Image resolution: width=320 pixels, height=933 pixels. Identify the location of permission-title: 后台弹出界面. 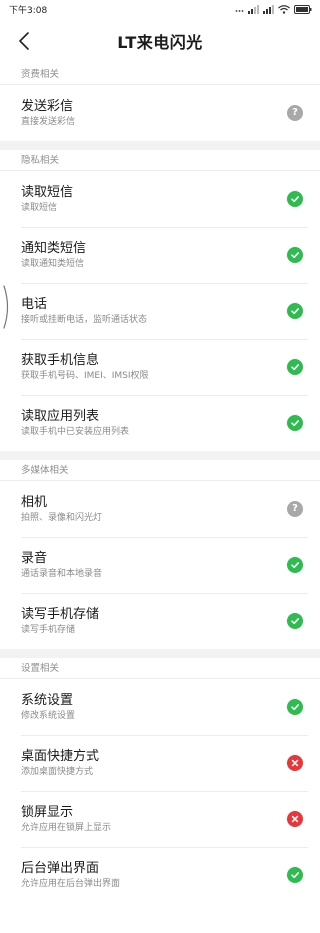
(60, 868).